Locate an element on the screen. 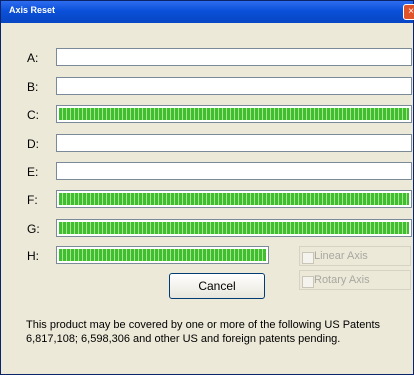 The height and width of the screenshot is (375, 414). axis-row-d: D: is located at coordinates (207, 144).